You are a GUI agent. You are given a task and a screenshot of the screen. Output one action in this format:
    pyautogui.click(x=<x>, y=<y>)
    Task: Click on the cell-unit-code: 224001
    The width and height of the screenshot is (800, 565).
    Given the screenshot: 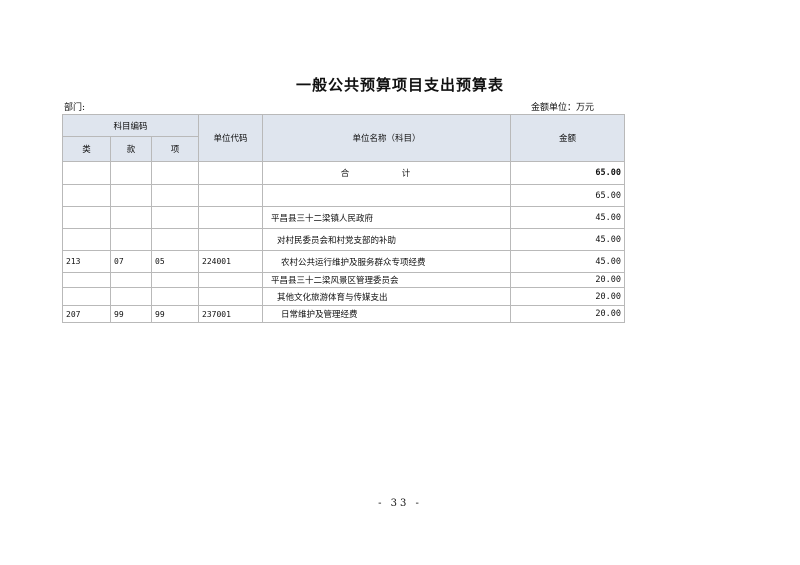 What is the action you would take?
    pyautogui.click(x=230, y=261)
    